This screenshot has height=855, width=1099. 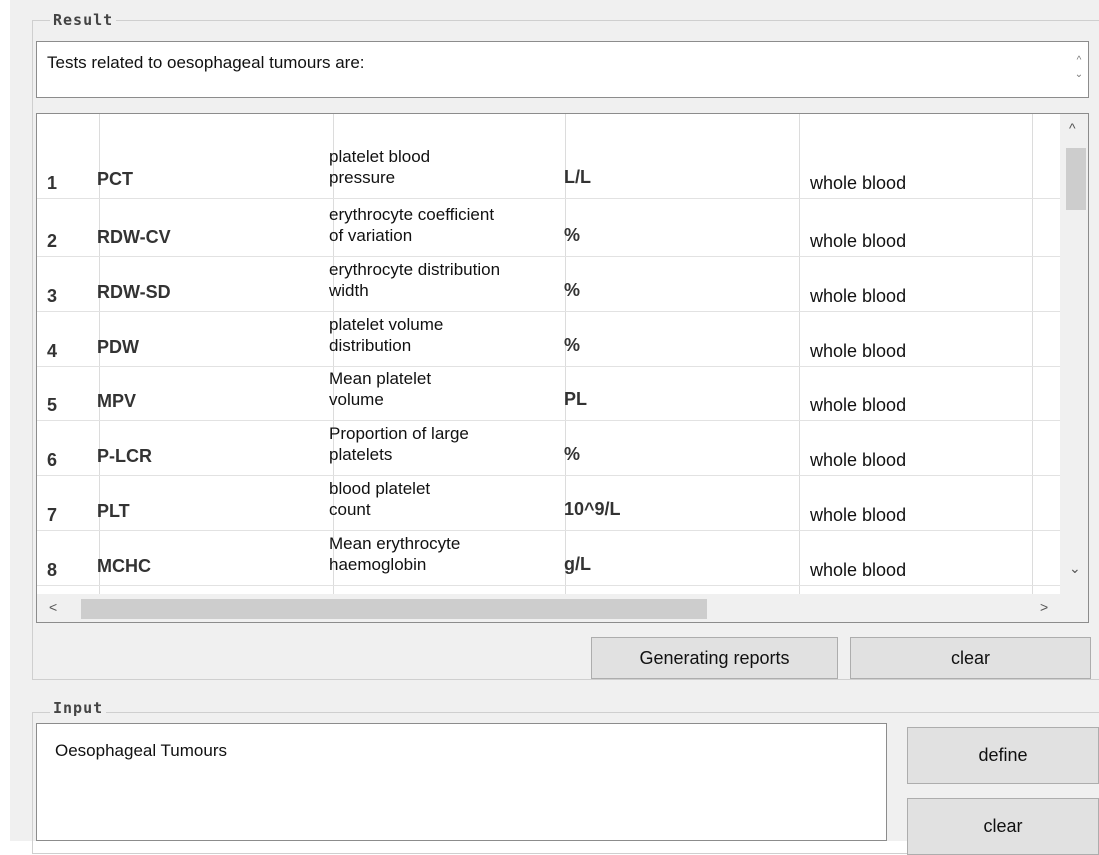 What do you see at coordinates (362, 177) in the screenshot?
I see `test-name-line2: pressure` at bounding box center [362, 177].